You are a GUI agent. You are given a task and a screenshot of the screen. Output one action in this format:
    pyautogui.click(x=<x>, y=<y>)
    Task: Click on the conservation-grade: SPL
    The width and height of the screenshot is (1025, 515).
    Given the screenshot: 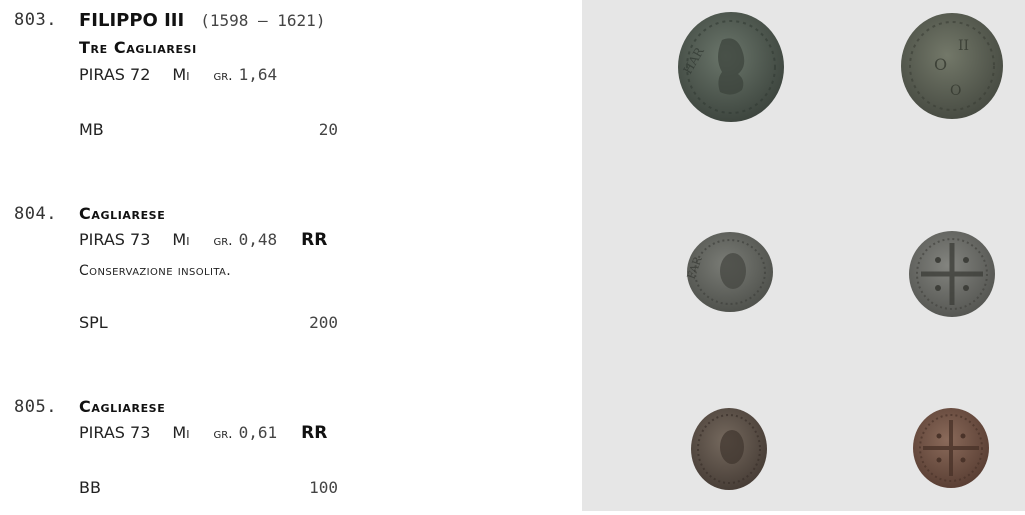 What is the action you would take?
    pyautogui.click(x=93, y=322)
    